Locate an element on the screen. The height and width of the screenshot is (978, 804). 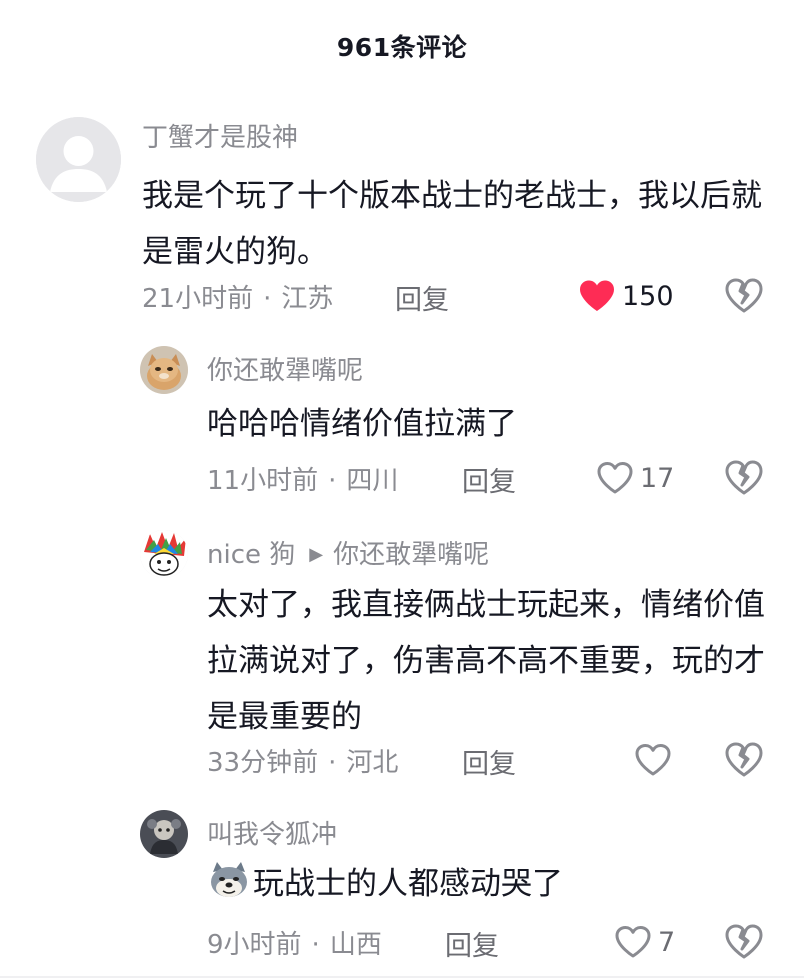
heart-filled-icon is located at coordinates (597, 295).